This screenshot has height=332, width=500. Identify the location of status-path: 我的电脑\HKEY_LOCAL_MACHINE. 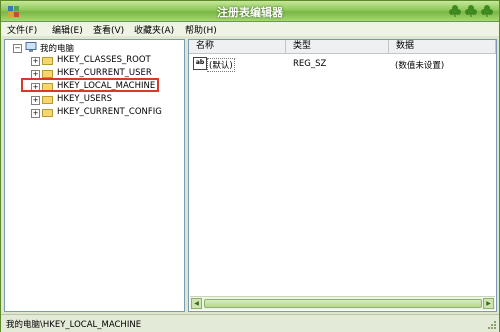
(74, 325).